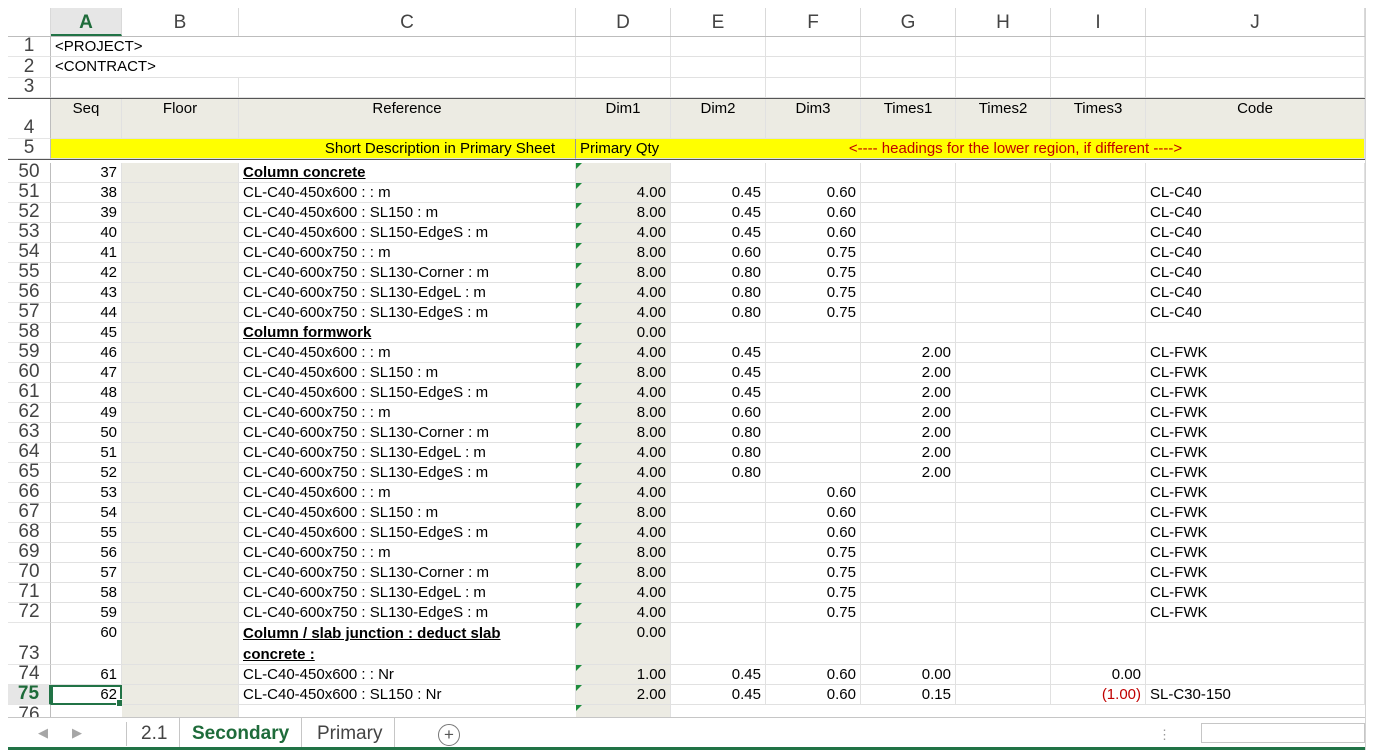 The width and height of the screenshot is (1373, 756). What do you see at coordinates (813, 119) in the screenshot?
I see `heading-dim3: Dim3` at bounding box center [813, 119].